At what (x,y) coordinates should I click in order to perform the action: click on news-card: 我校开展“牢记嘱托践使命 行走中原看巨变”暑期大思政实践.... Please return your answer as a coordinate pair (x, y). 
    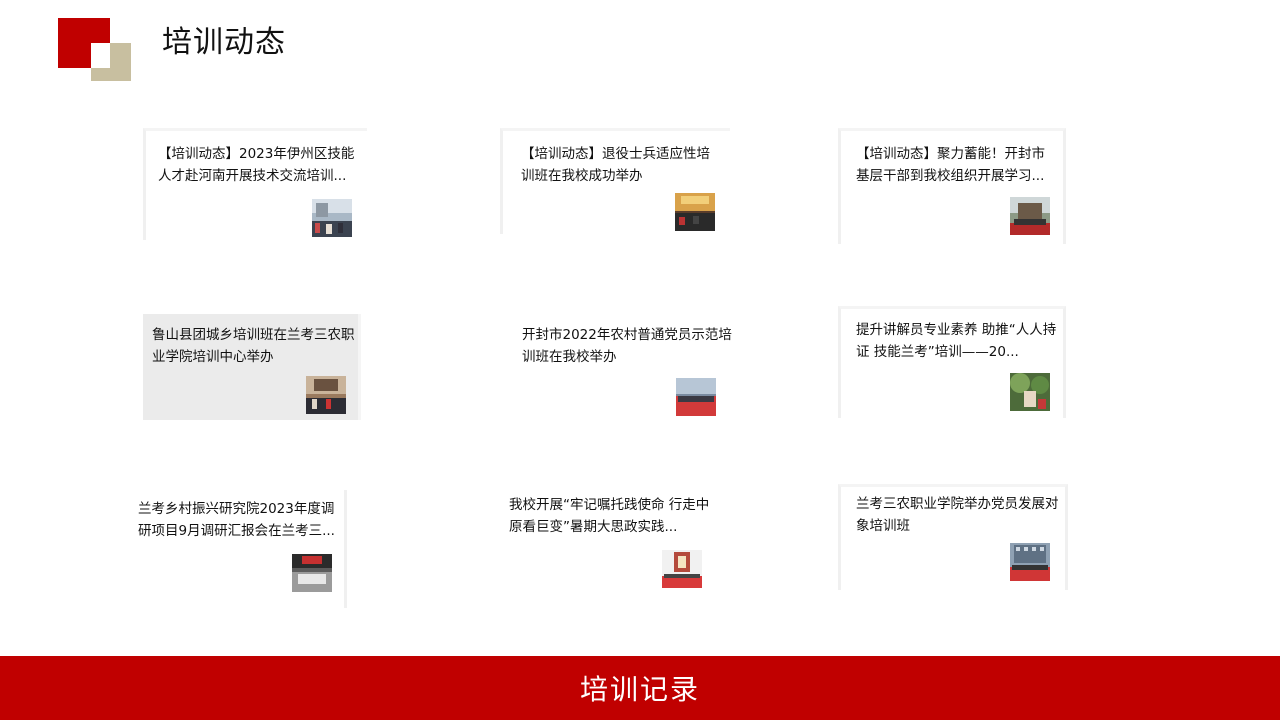
    Looking at the image, I should click on (616, 541).